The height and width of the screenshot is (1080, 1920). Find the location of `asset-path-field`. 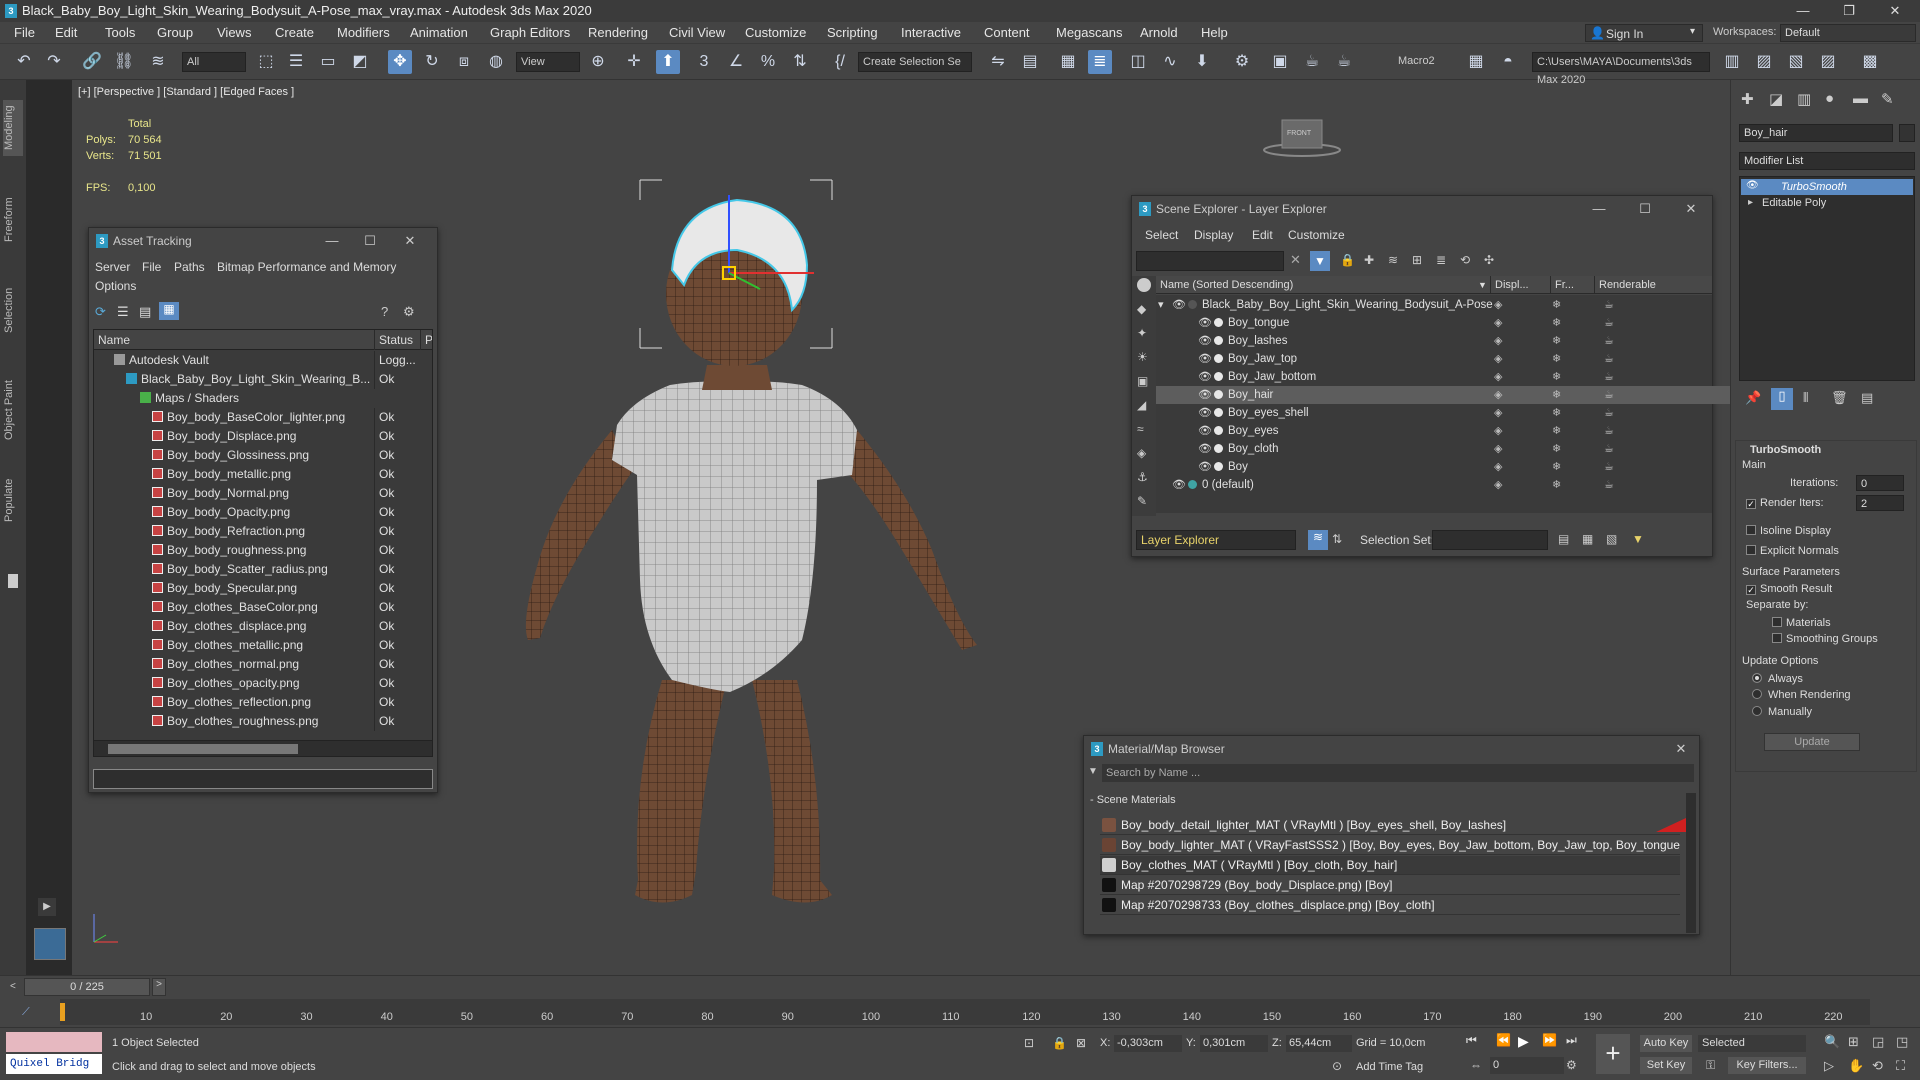

asset-path-field is located at coordinates (263, 779).